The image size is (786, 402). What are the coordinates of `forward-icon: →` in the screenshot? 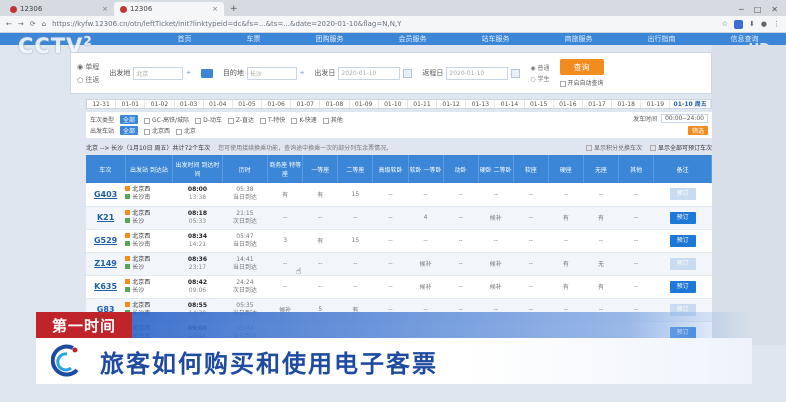 It's located at (21, 24).